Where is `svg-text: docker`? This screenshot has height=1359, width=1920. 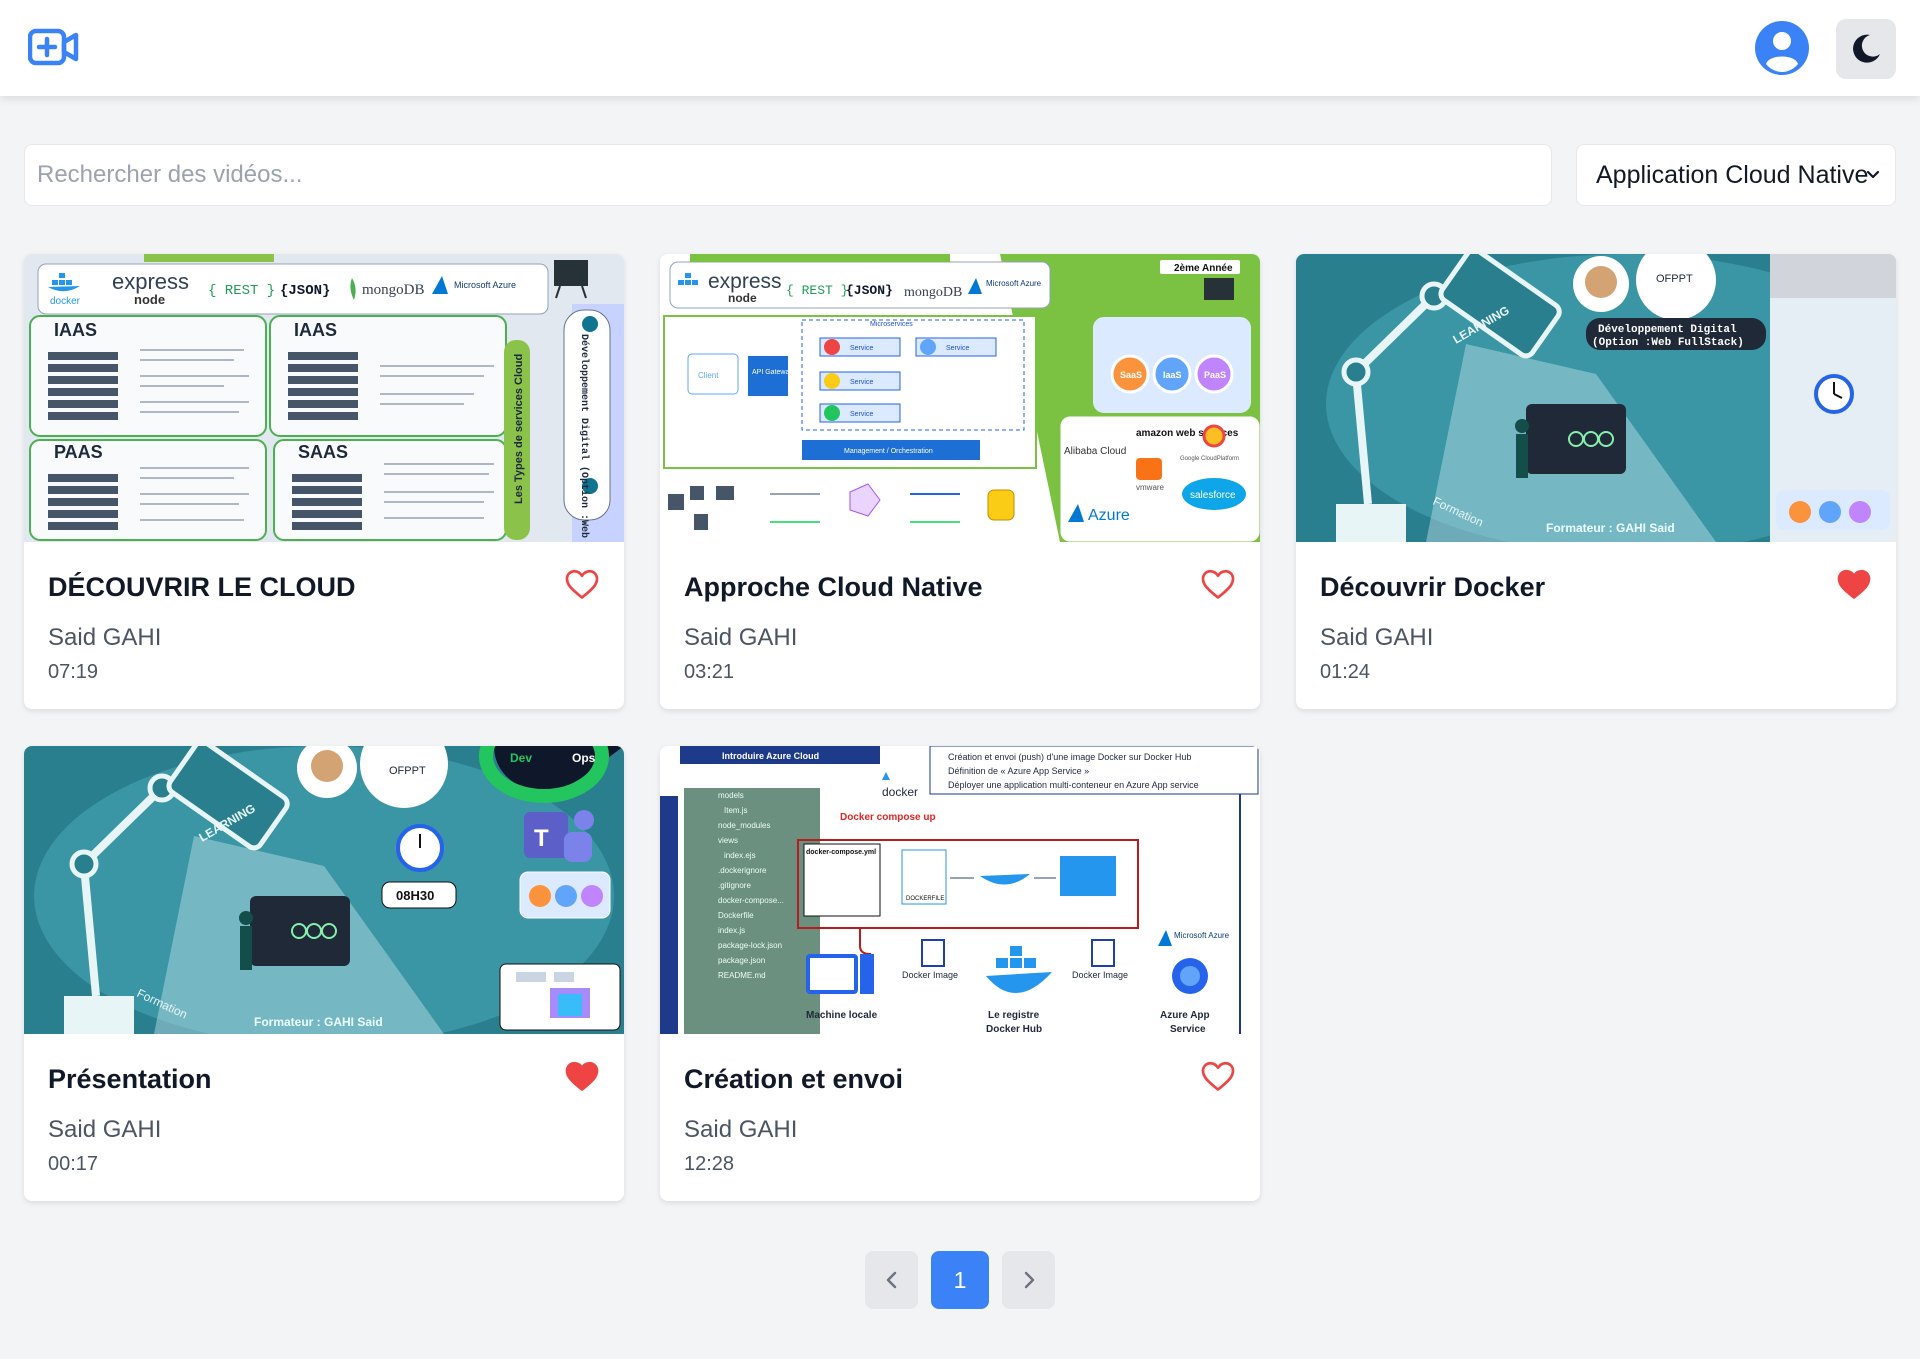
svg-text: docker is located at coordinates (900, 792).